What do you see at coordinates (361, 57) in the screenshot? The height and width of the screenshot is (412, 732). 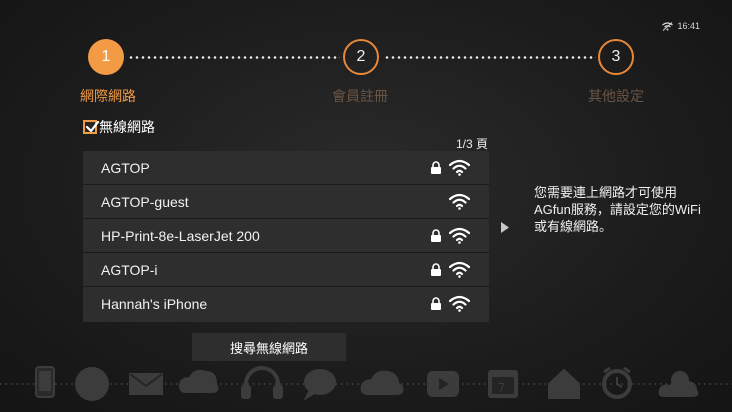 I see `step-2-circle: 2` at bounding box center [361, 57].